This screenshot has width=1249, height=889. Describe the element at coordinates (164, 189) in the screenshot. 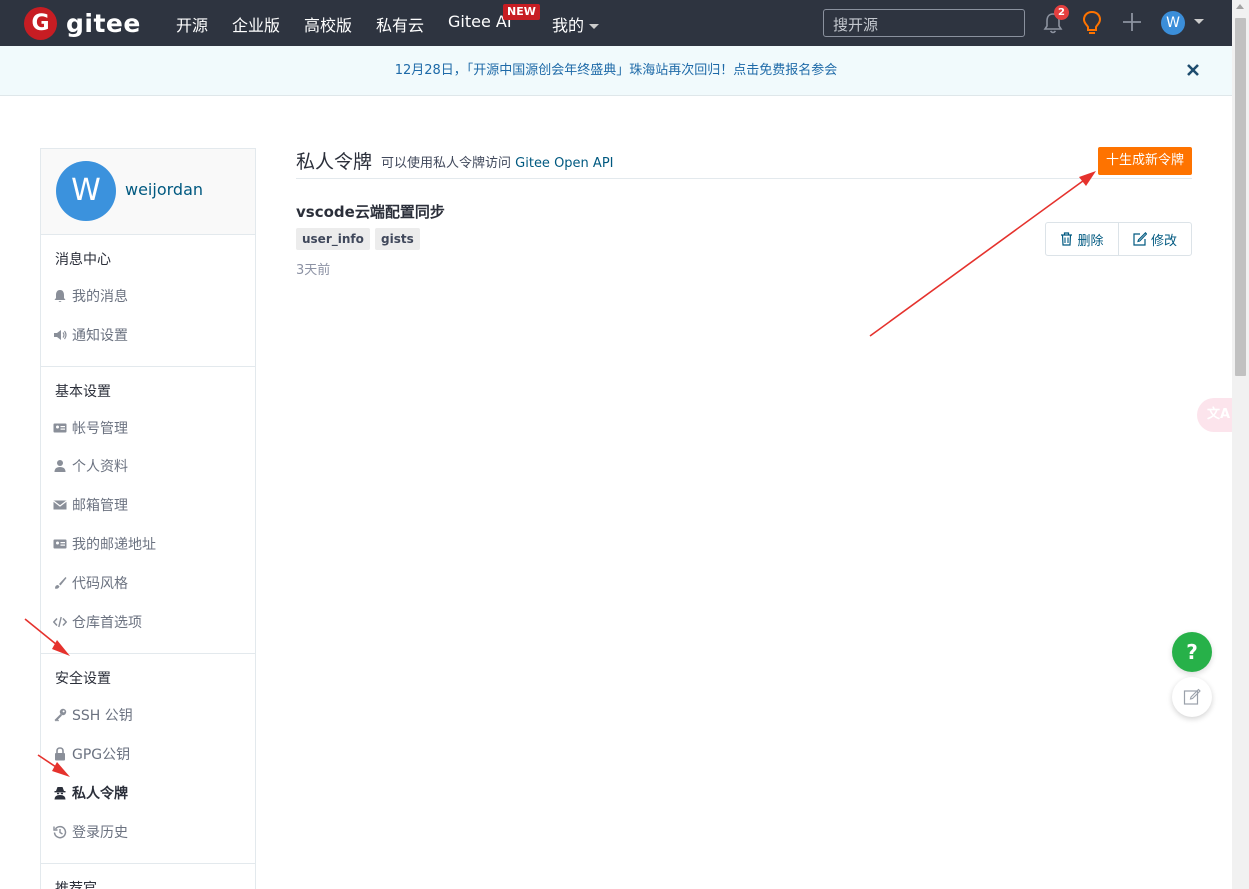

I see `username: weijordan` at that location.